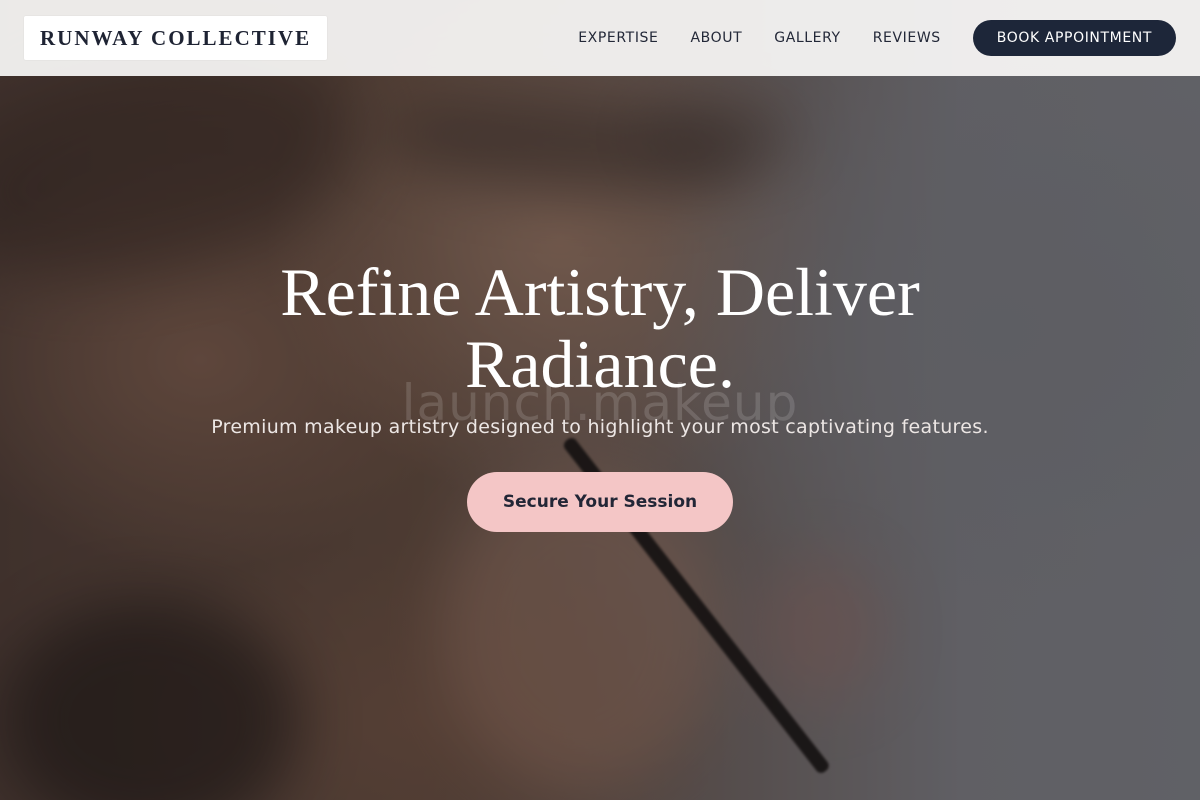 This screenshot has width=1200, height=800. I want to click on nav-link-gallery: GALLERY, so click(807, 38).